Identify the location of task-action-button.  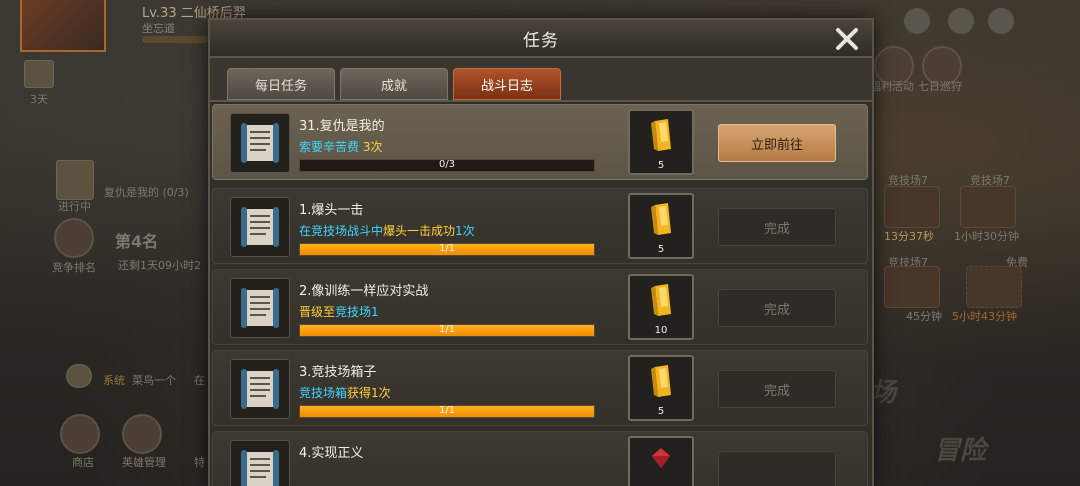
(777, 468).